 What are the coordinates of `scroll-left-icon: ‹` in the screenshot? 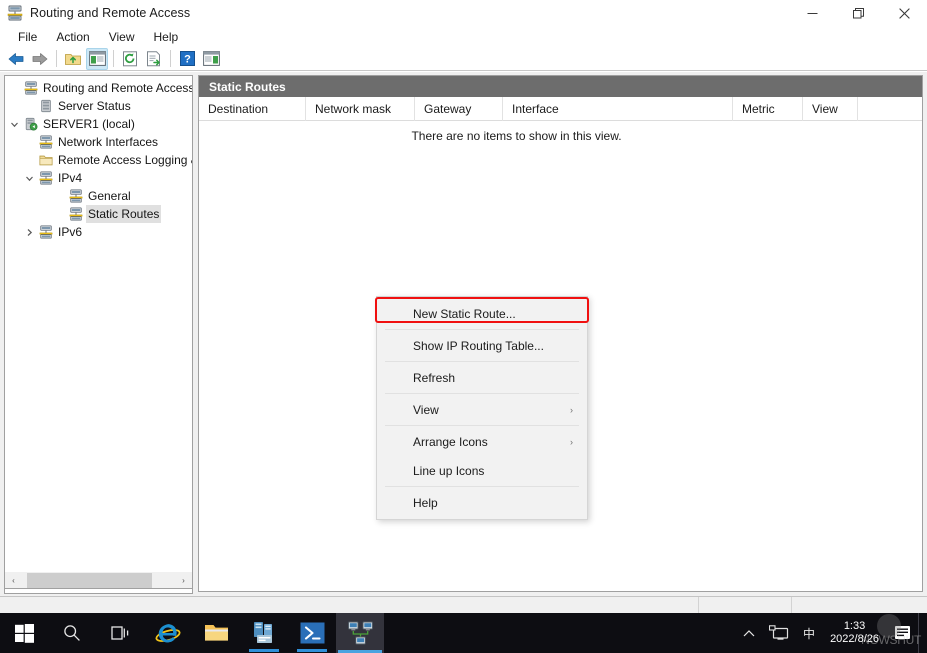 It's located at (13, 580).